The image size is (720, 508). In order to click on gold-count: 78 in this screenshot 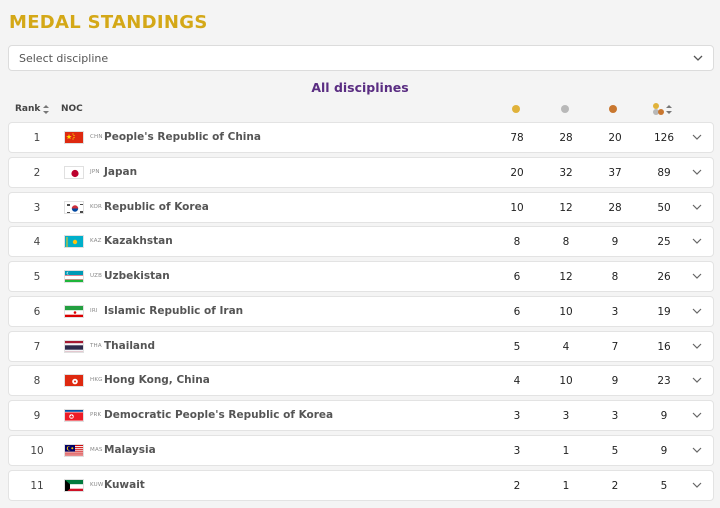, I will do `click(517, 138)`.